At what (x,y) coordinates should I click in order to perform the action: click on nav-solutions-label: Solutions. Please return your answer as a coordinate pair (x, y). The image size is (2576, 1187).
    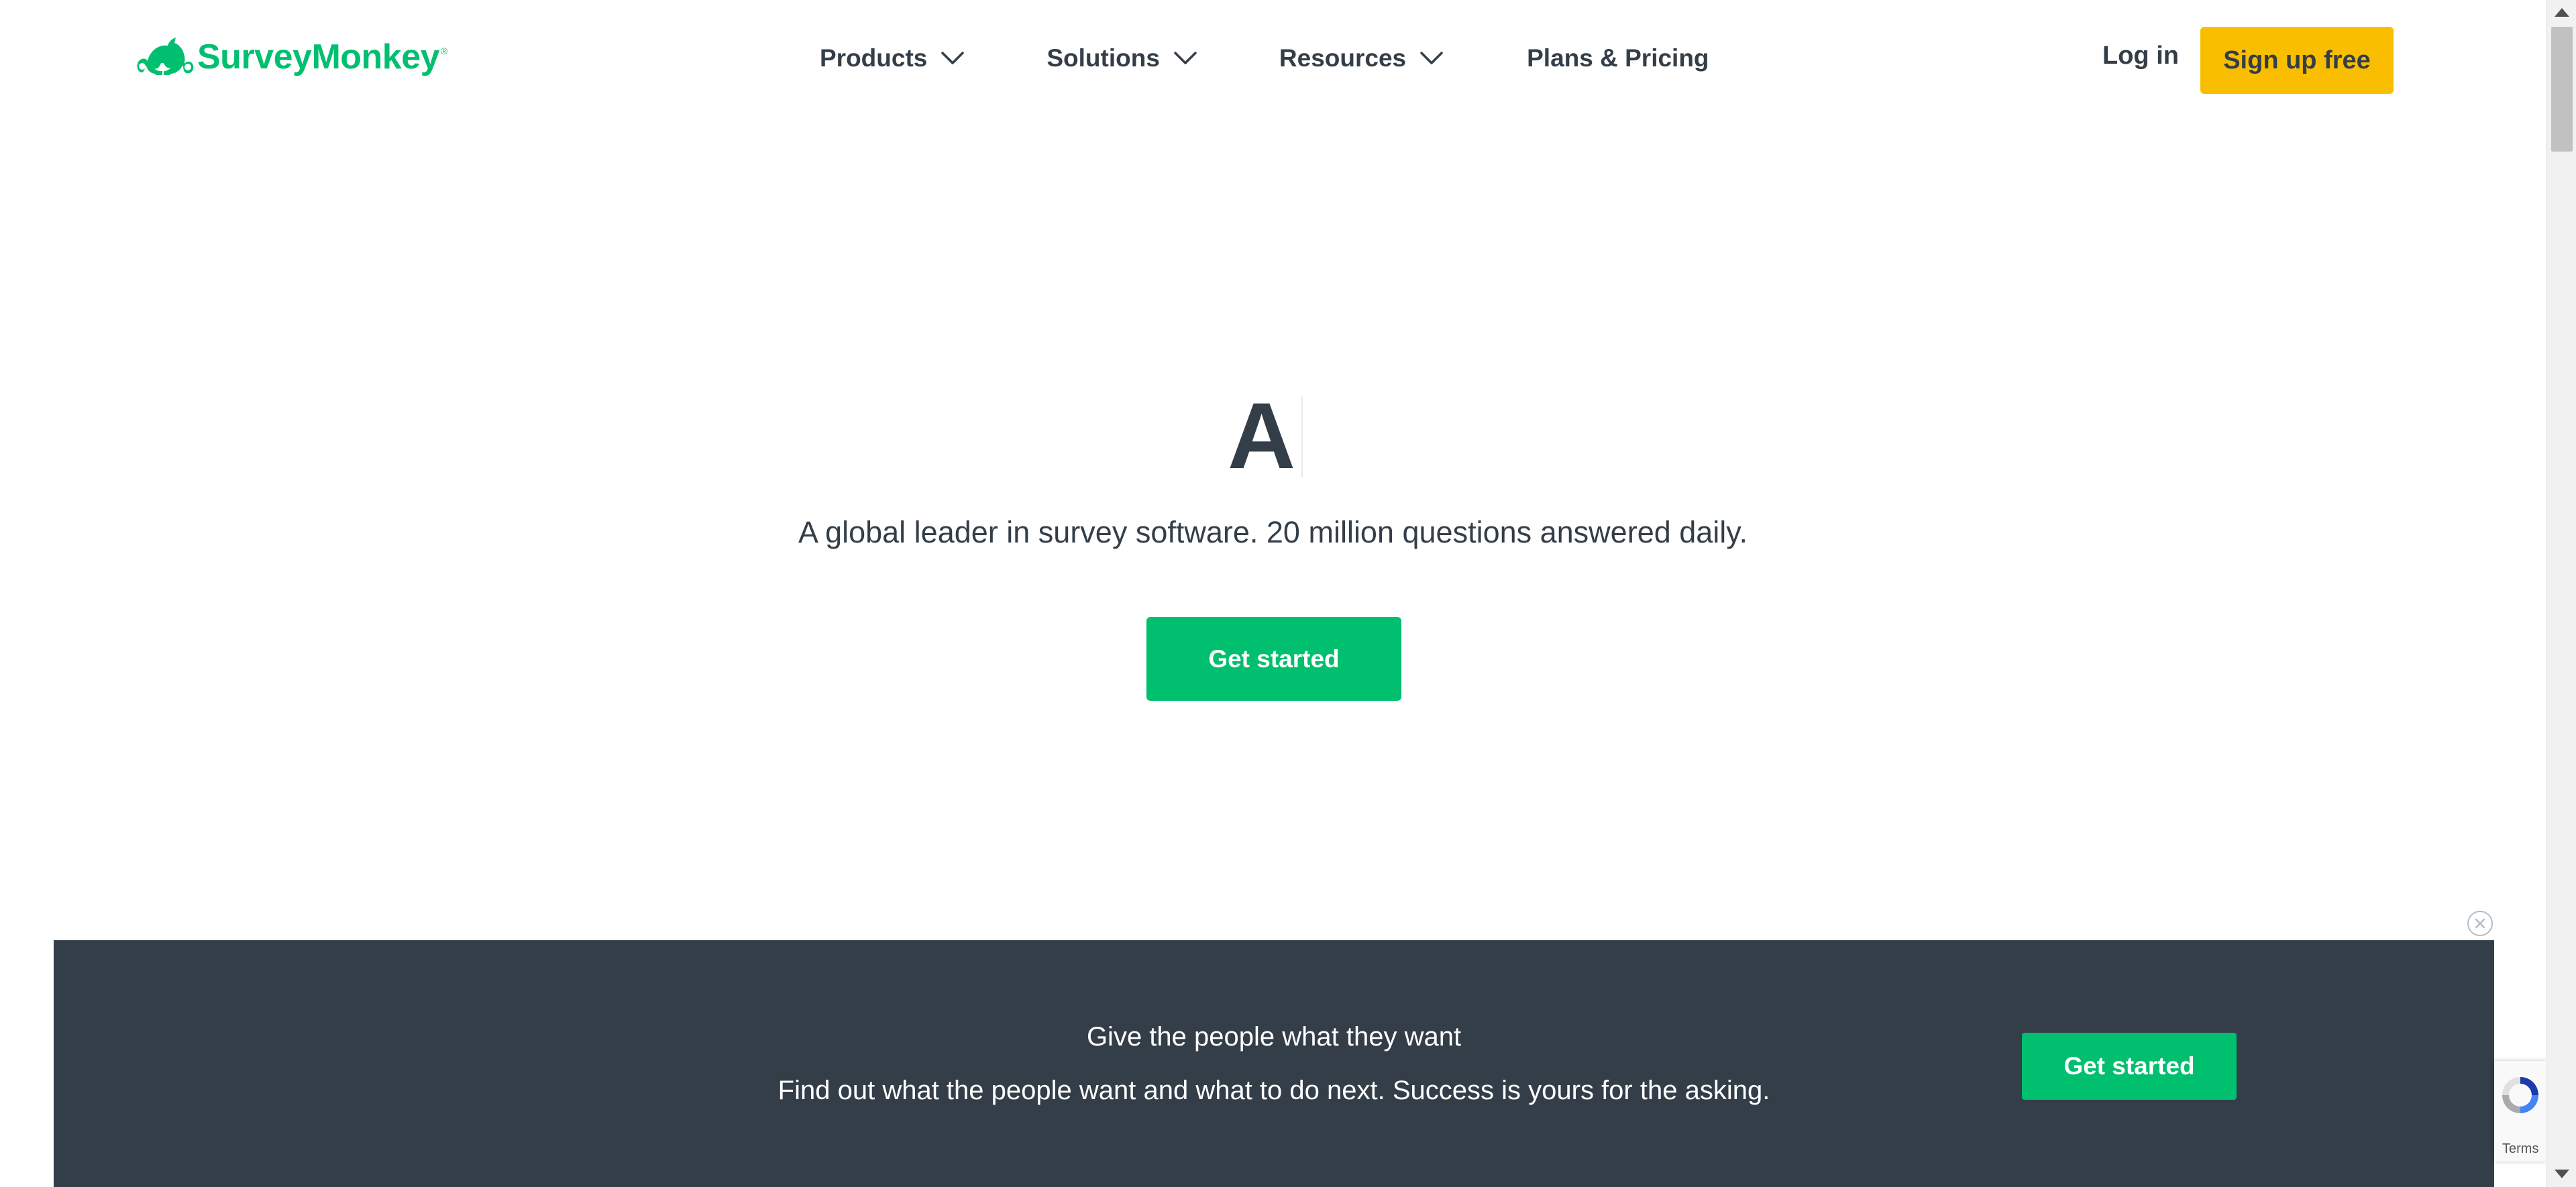
    Looking at the image, I should click on (1103, 58).